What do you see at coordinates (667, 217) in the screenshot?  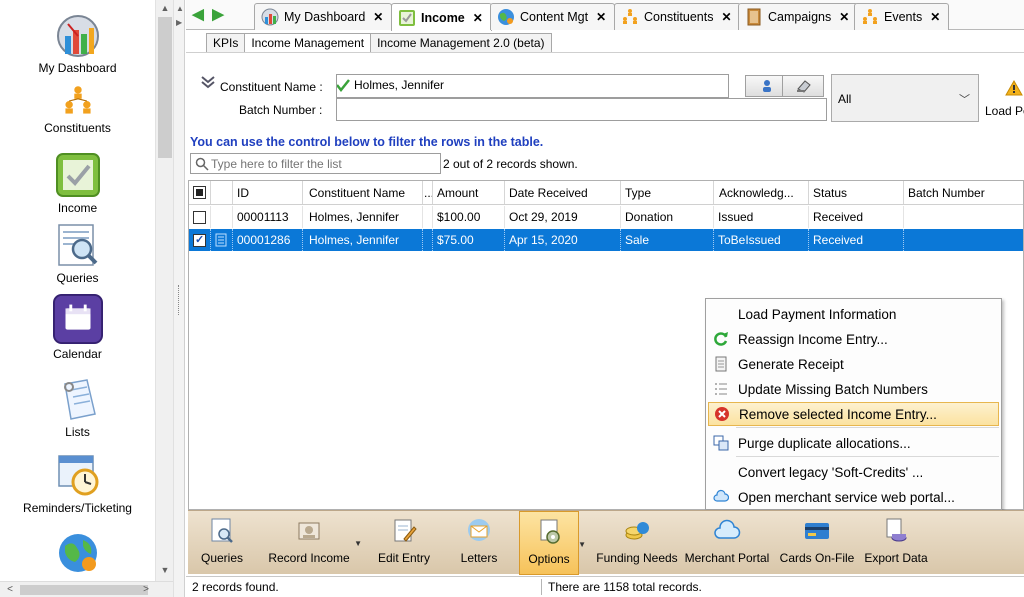 I see `cell-type: Donation` at bounding box center [667, 217].